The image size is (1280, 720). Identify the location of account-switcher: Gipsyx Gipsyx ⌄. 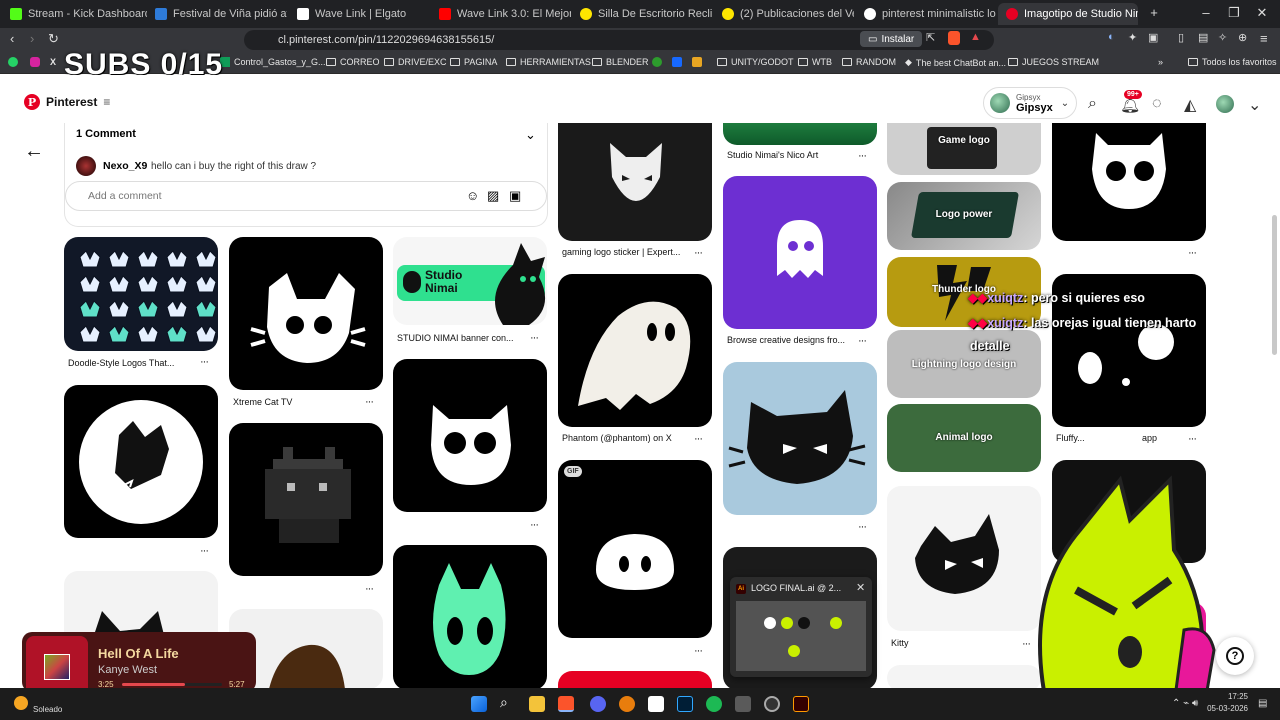
(1030, 103).